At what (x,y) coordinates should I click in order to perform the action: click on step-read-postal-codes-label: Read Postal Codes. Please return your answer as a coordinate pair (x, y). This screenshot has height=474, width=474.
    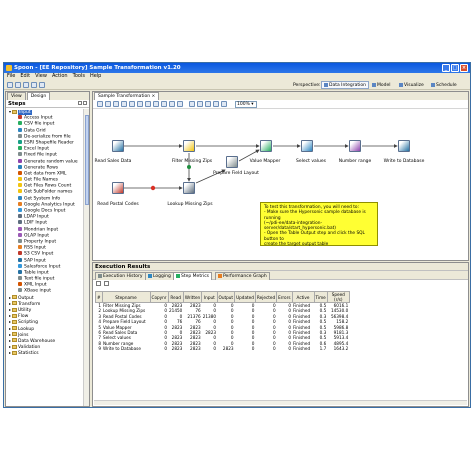
    Looking at the image, I should click on (117, 204).